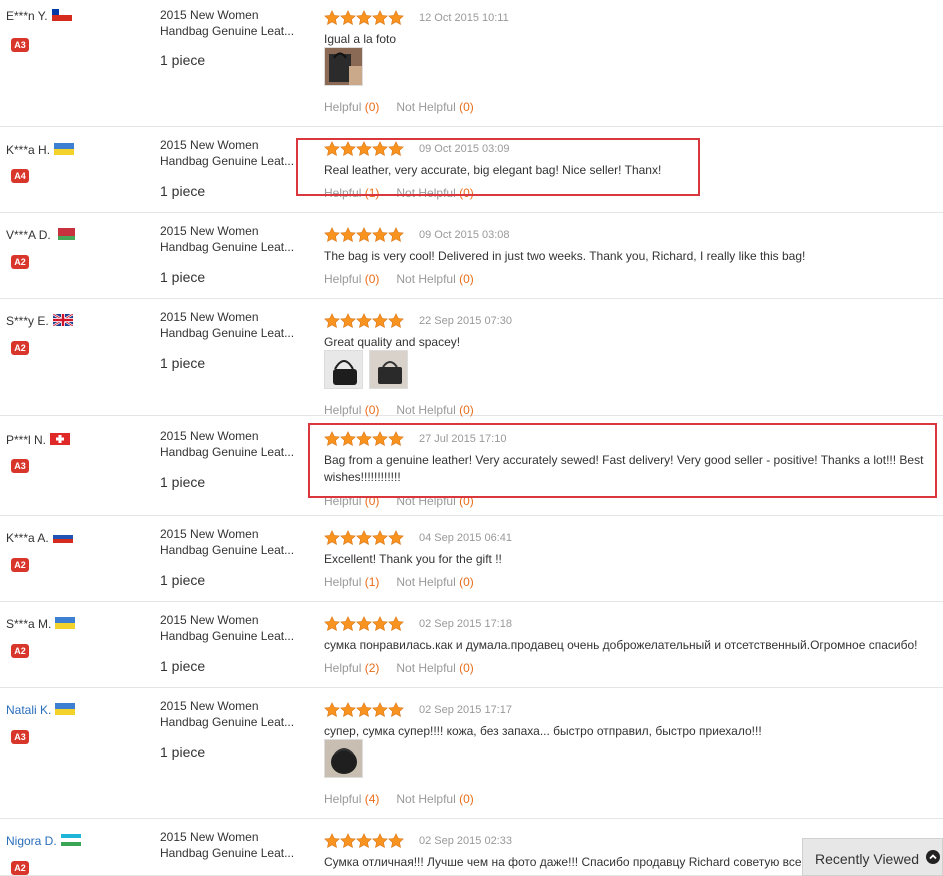  What do you see at coordinates (39, 538) in the screenshot?
I see `buyer-name: K***a A.` at bounding box center [39, 538].